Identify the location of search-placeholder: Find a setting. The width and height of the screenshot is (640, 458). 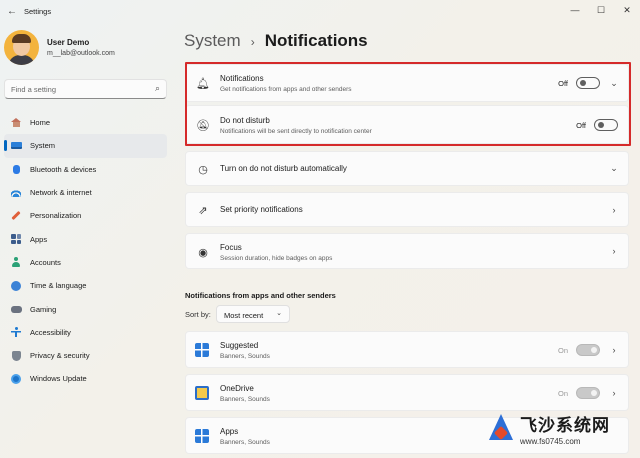
(34, 89).